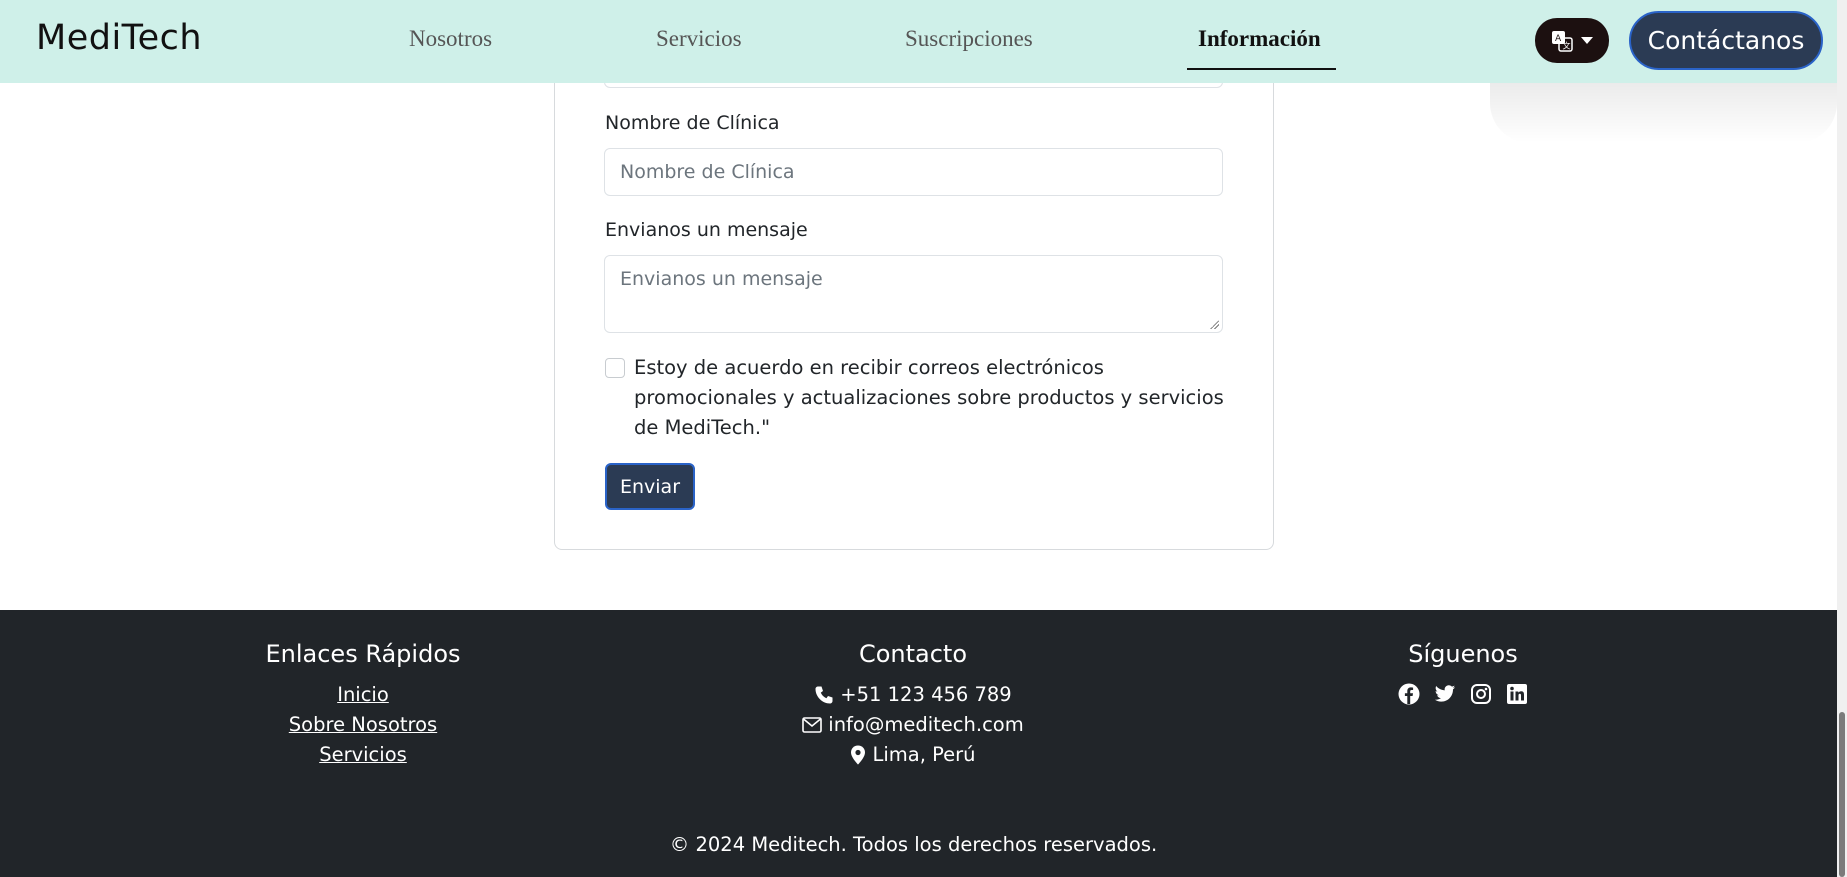 Image resolution: width=1847 pixels, height=877 pixels. Describe the element at coordinates (824, 694) in the screenshot. I see `phone-icon` at that location.